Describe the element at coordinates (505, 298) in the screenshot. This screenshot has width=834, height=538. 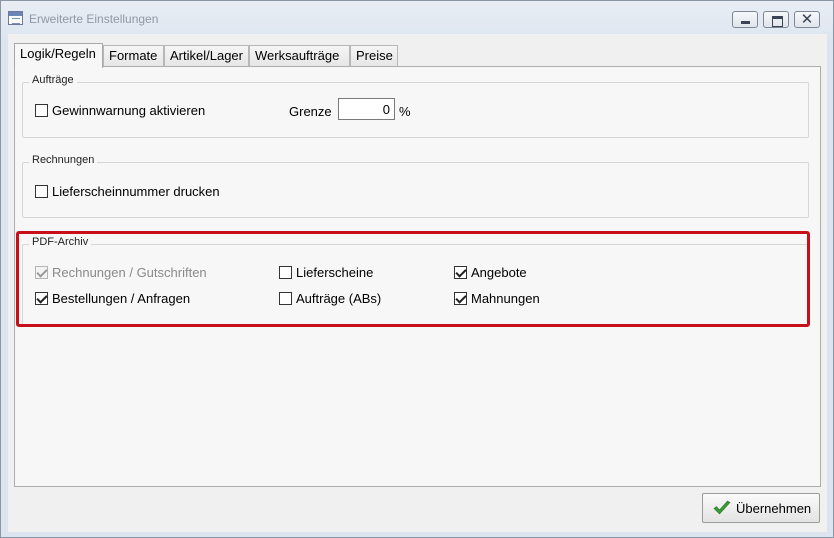
I see `checkbox-label: Mahnungen` at that location.